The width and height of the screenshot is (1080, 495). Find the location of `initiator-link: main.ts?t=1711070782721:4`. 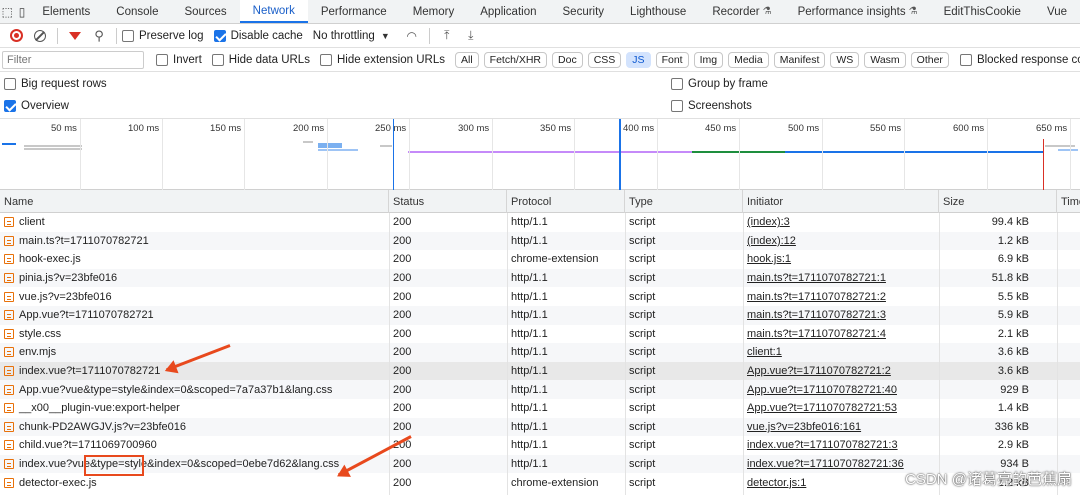

initiator-link: main.ts?t=1711070782721:4 is located at coordinates (816, 334).